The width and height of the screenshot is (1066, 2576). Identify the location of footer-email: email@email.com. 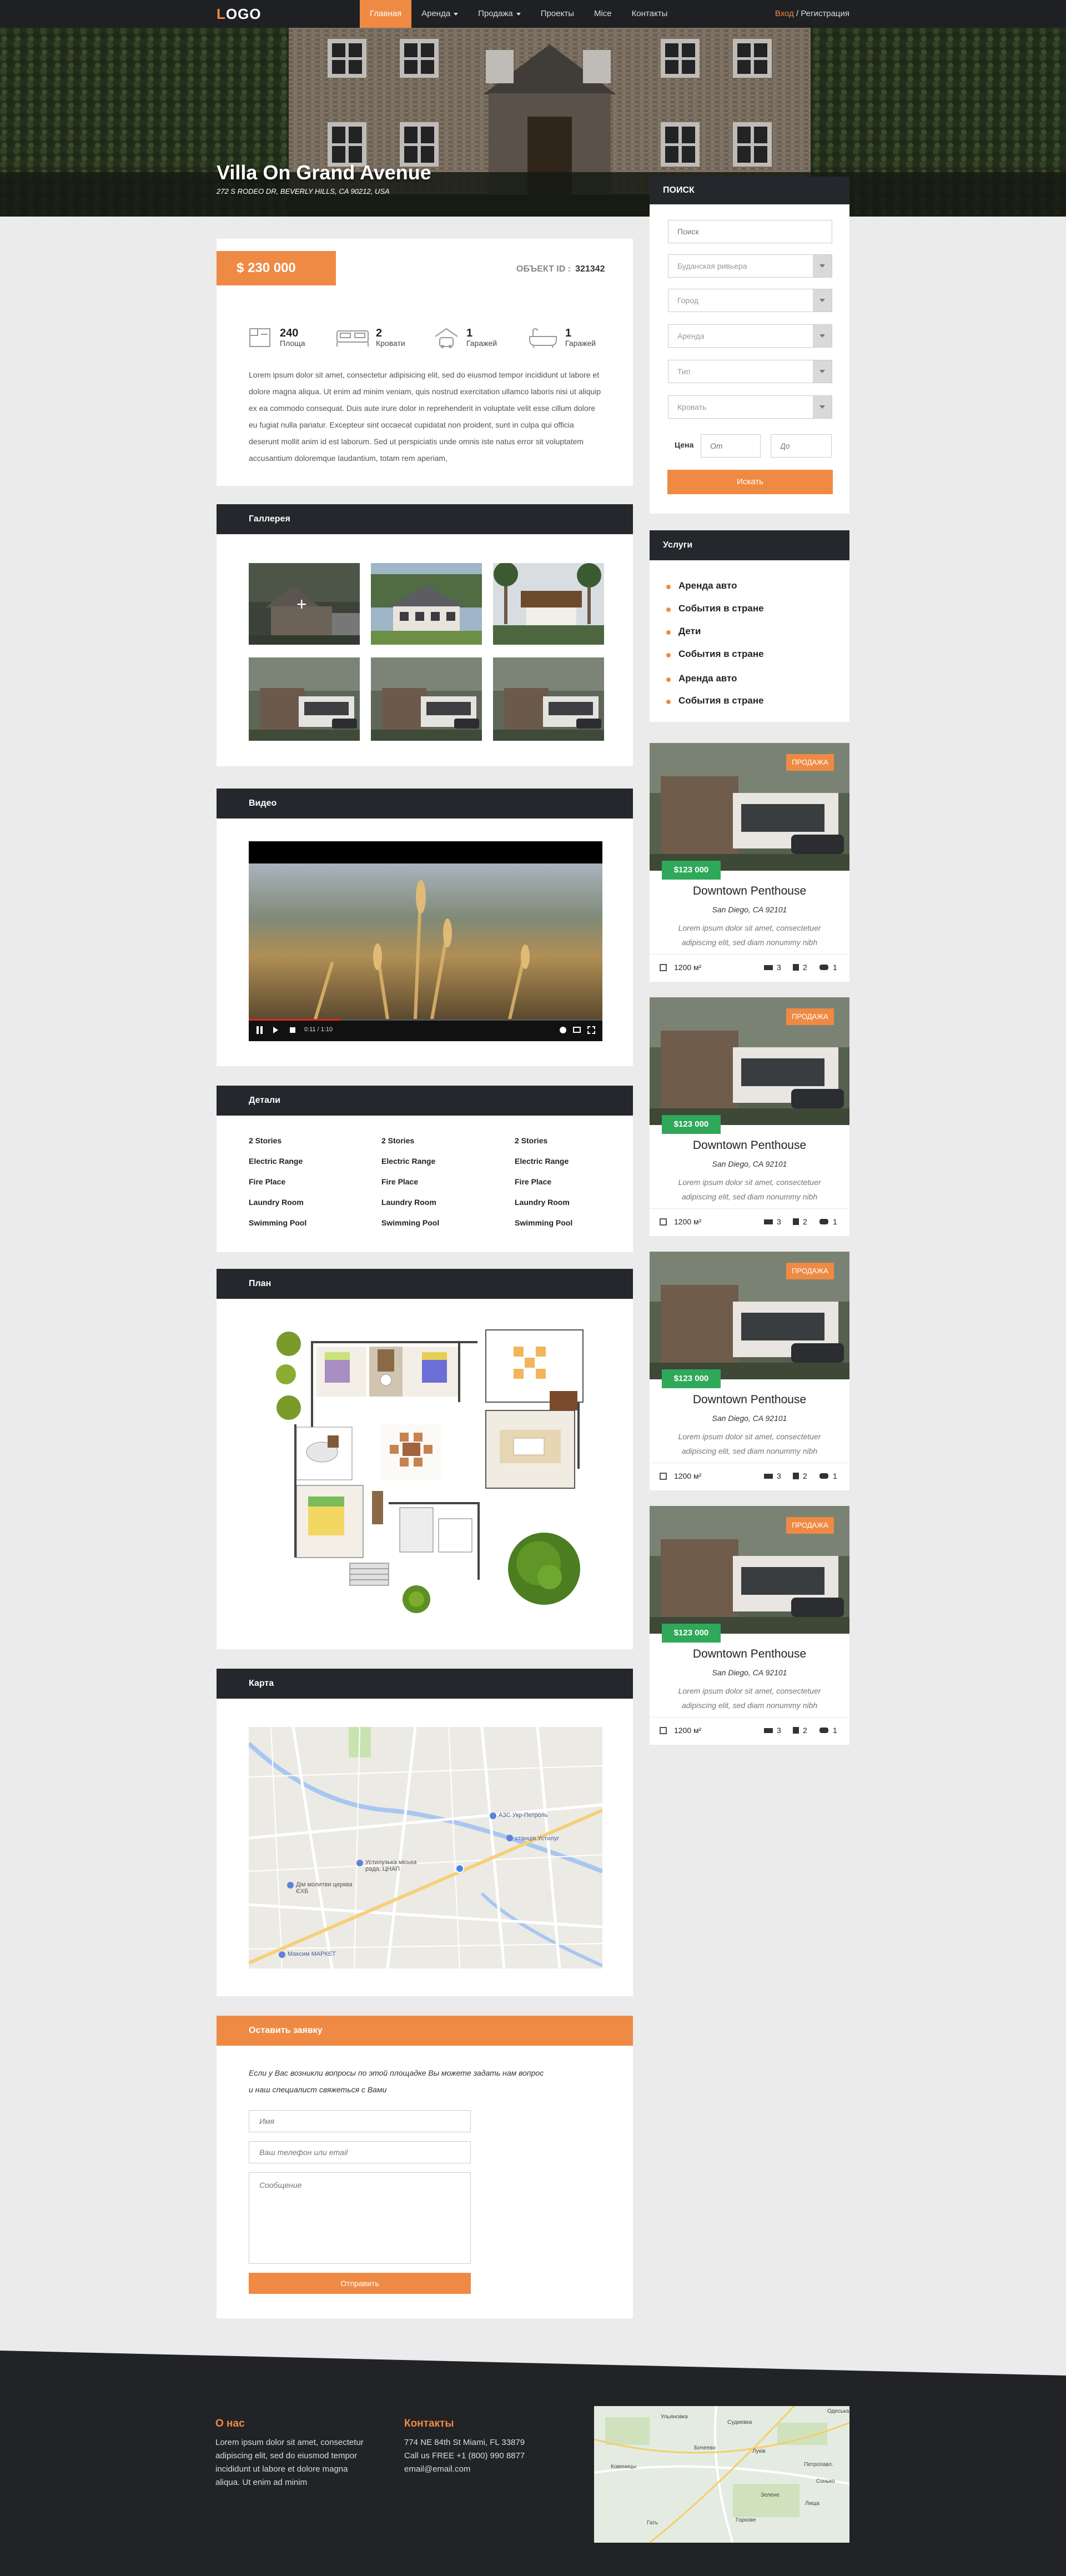
(437, 2469).